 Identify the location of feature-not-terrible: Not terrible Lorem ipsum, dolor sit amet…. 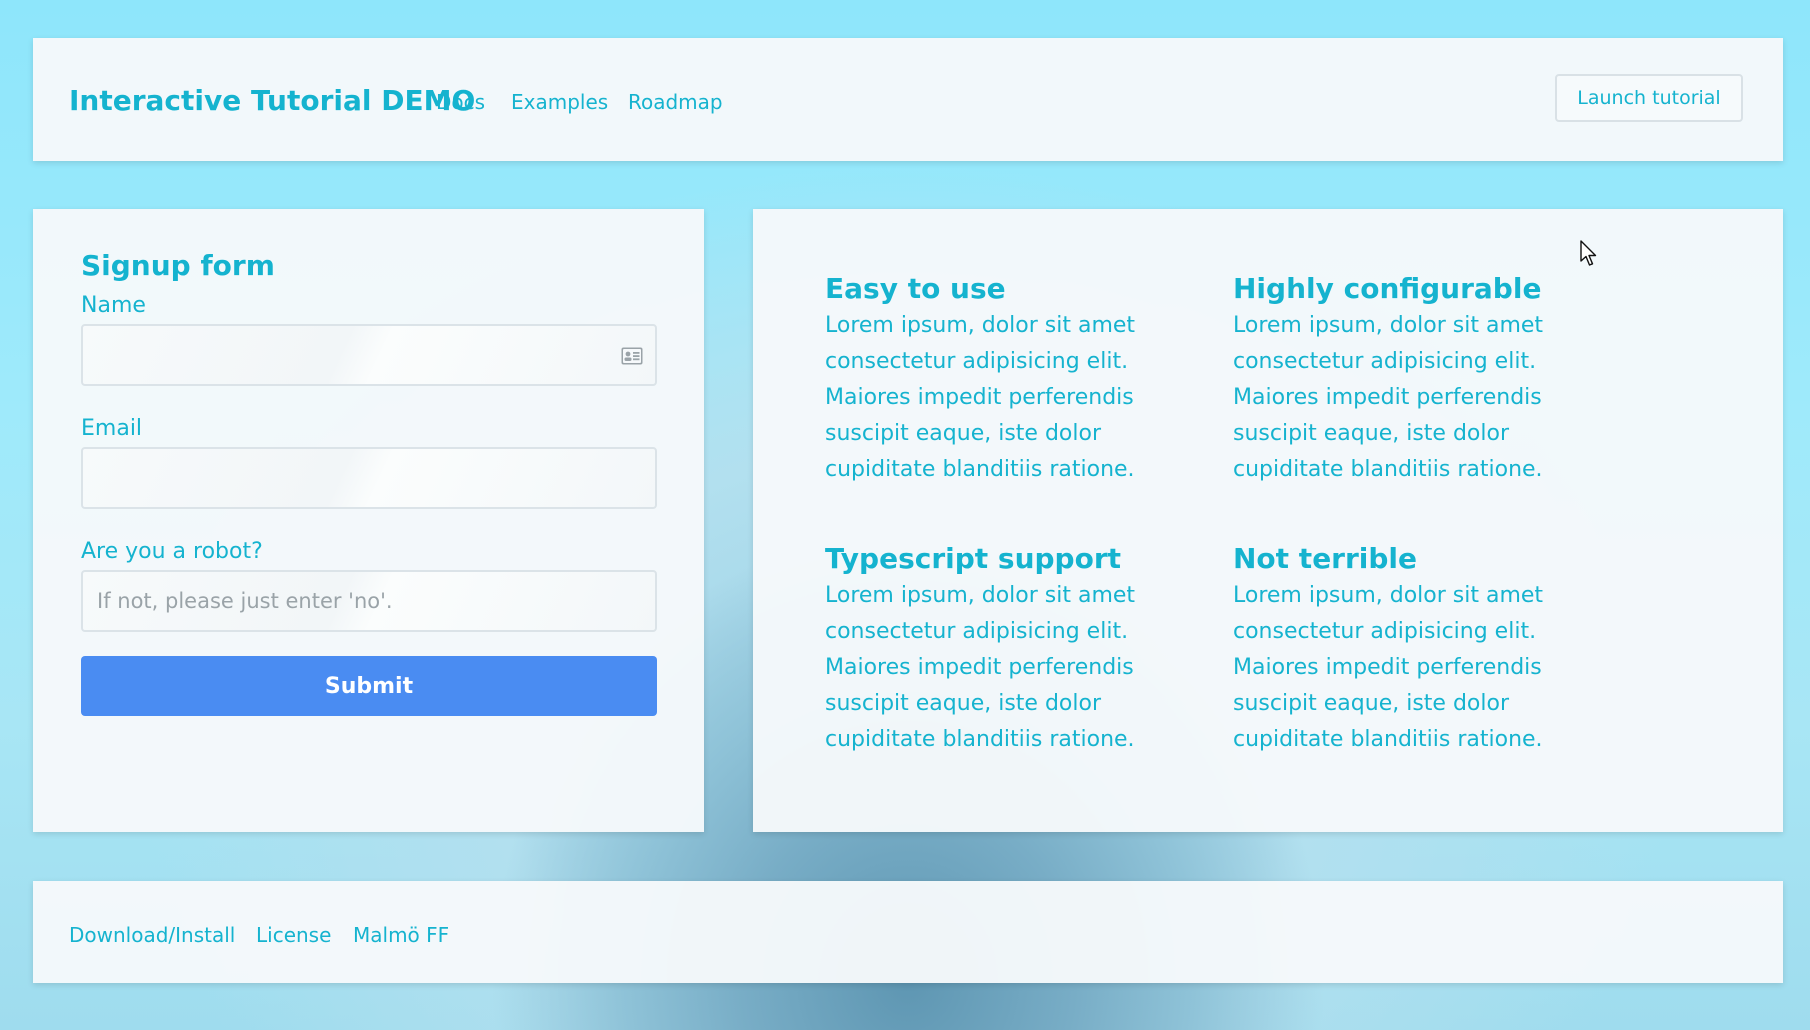
(1413, 650).